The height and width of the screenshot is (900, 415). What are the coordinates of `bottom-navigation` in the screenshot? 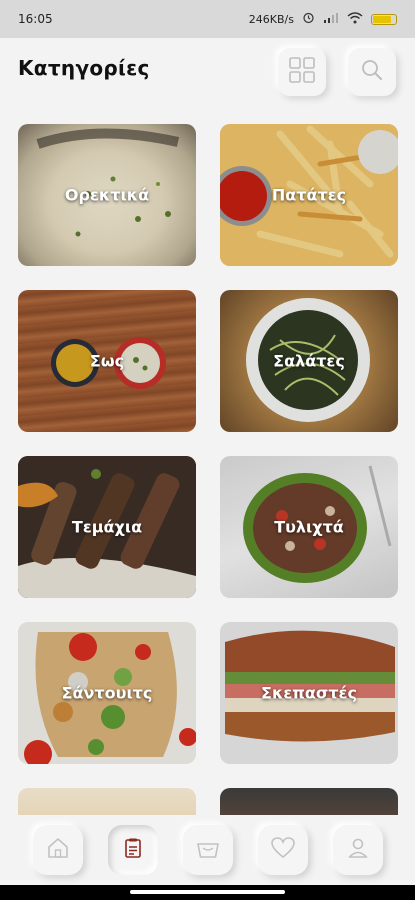 It's located at (207, 850).